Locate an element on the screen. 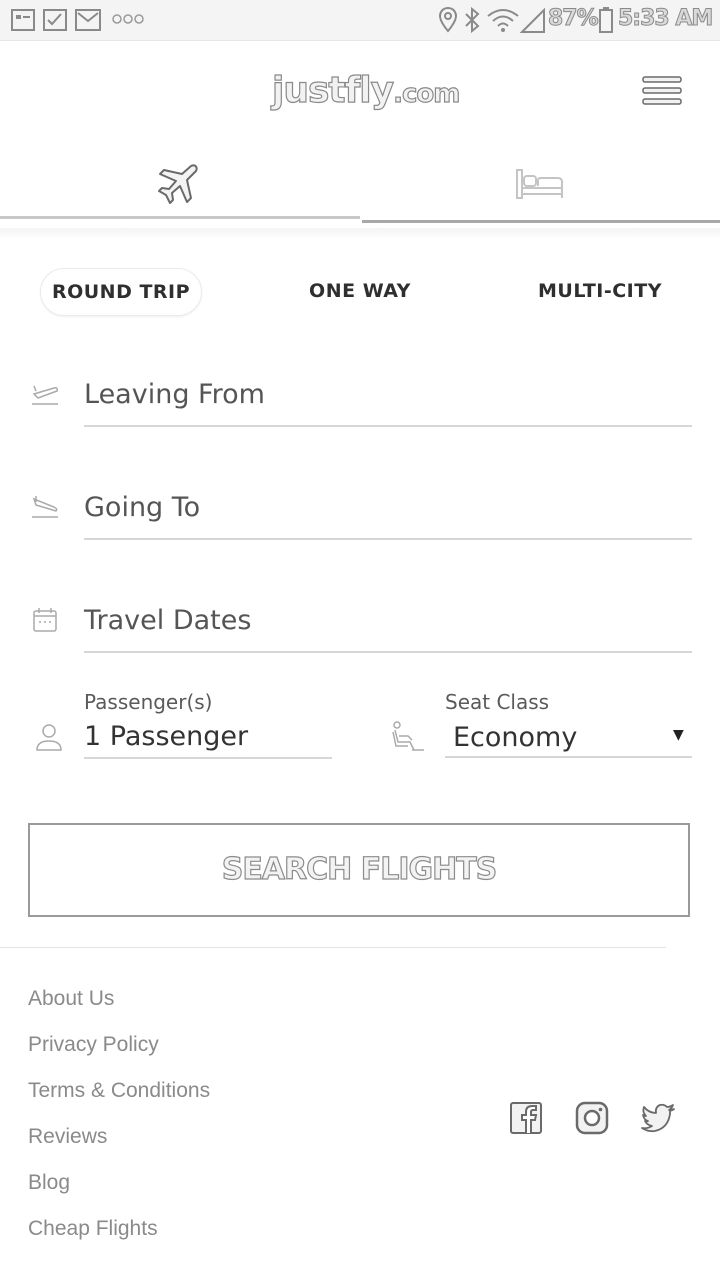  search-flights-button: SEARCH FLIGHTS is located at coordinates (359, 870).